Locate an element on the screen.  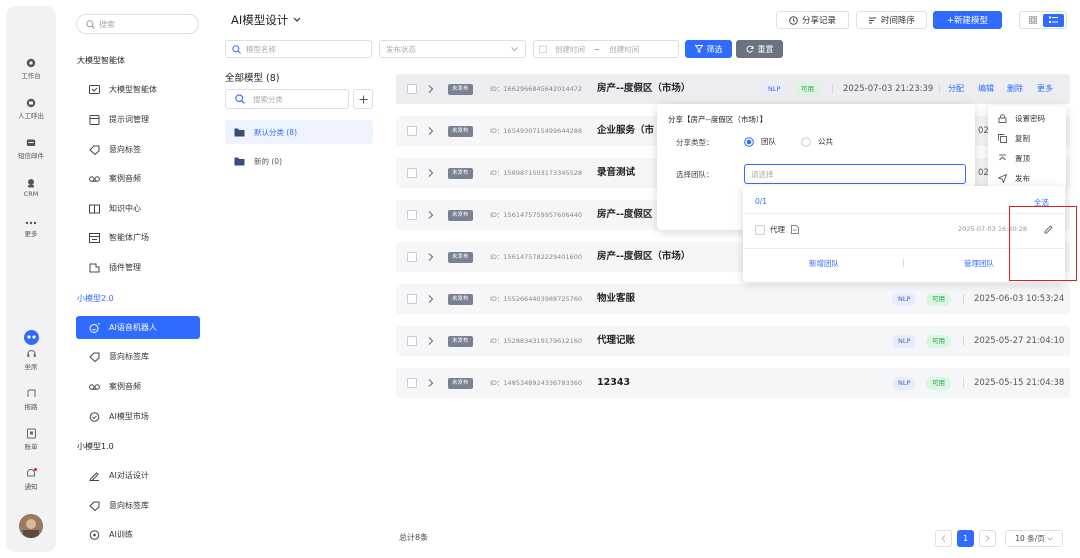
reset-button: 重置 is located at coordinates (759, 49).